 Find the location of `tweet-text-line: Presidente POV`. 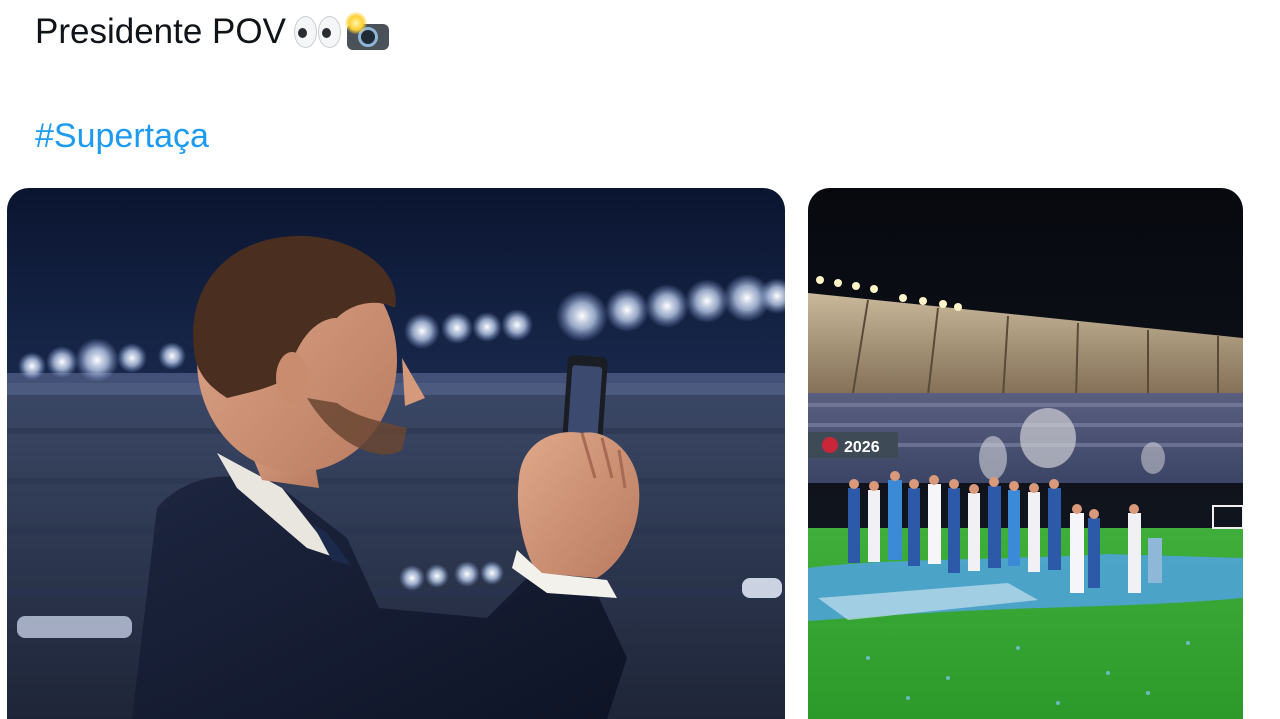

tweet-text-line: Presidente POV is located at coordinates (213, 32).